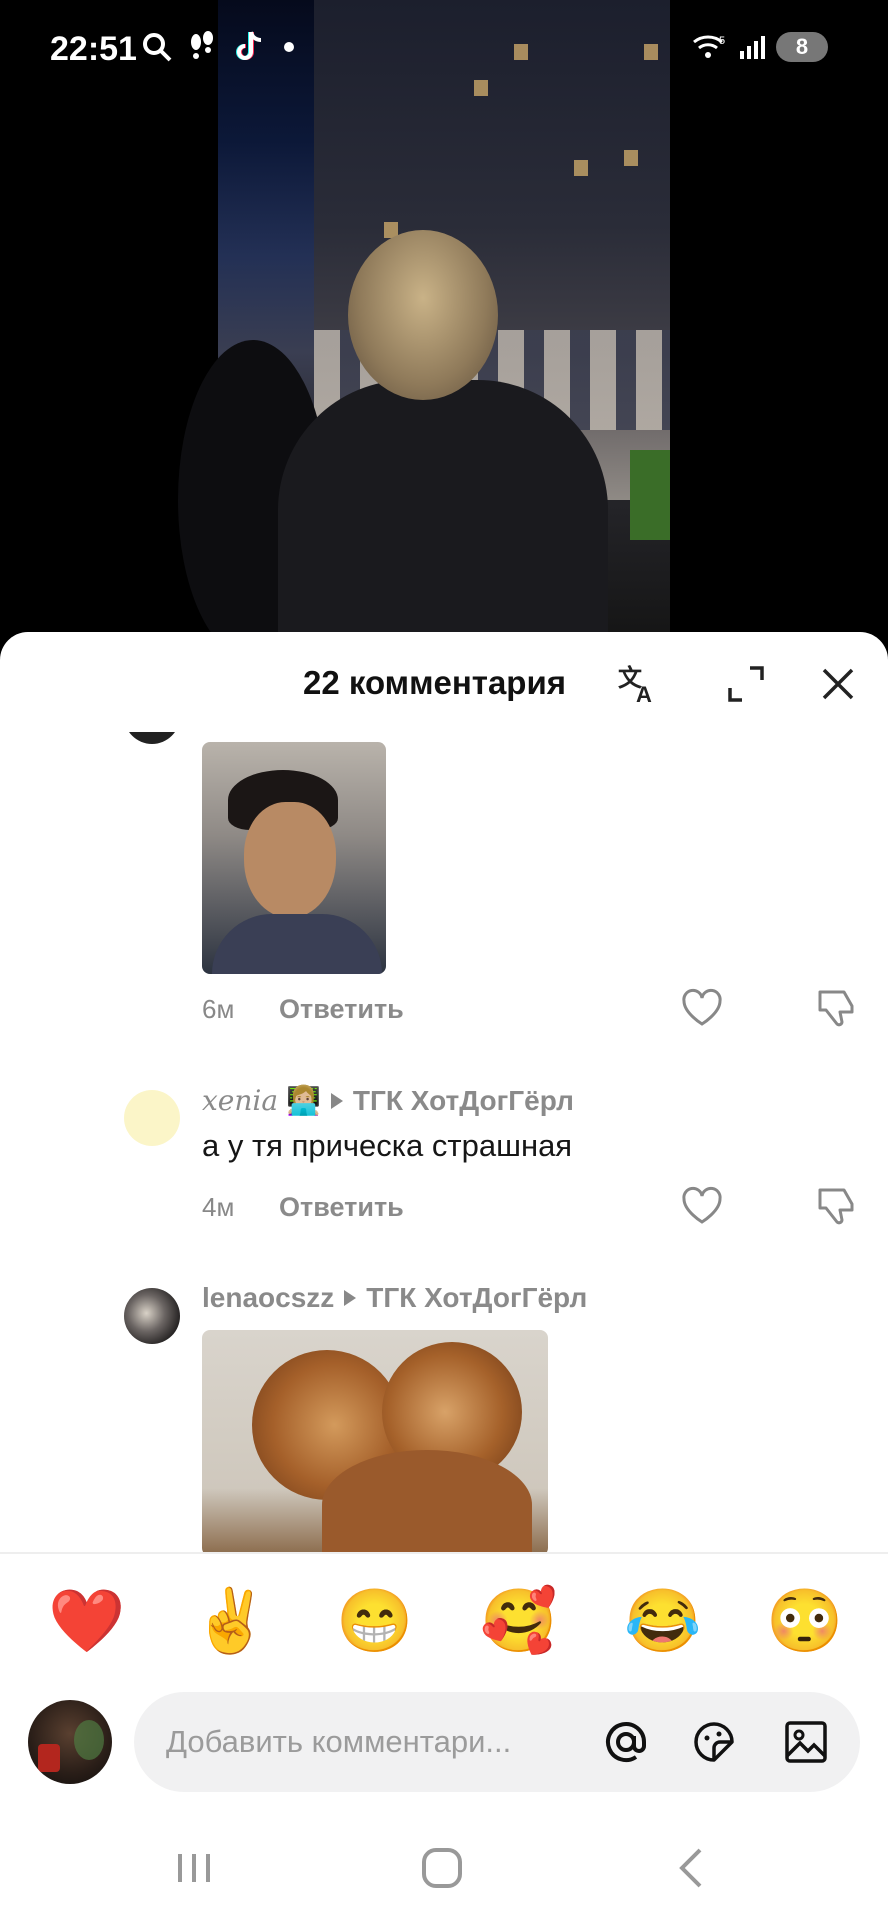 The width and height of the screenshot is (888, 1920). What do you see at coordinates (303, 1100) in the screenshot?
I see `username-emoji: 👩🏼‍💻` at bounding box center [303, 1100].